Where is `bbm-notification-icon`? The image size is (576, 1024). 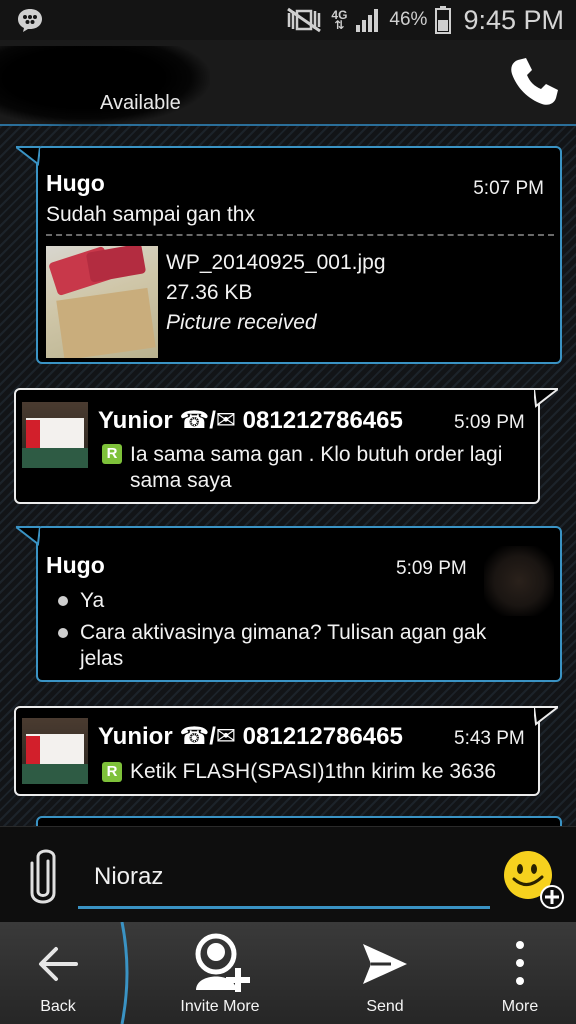
bbm-notification-icon is located at coordinates (30, 20).